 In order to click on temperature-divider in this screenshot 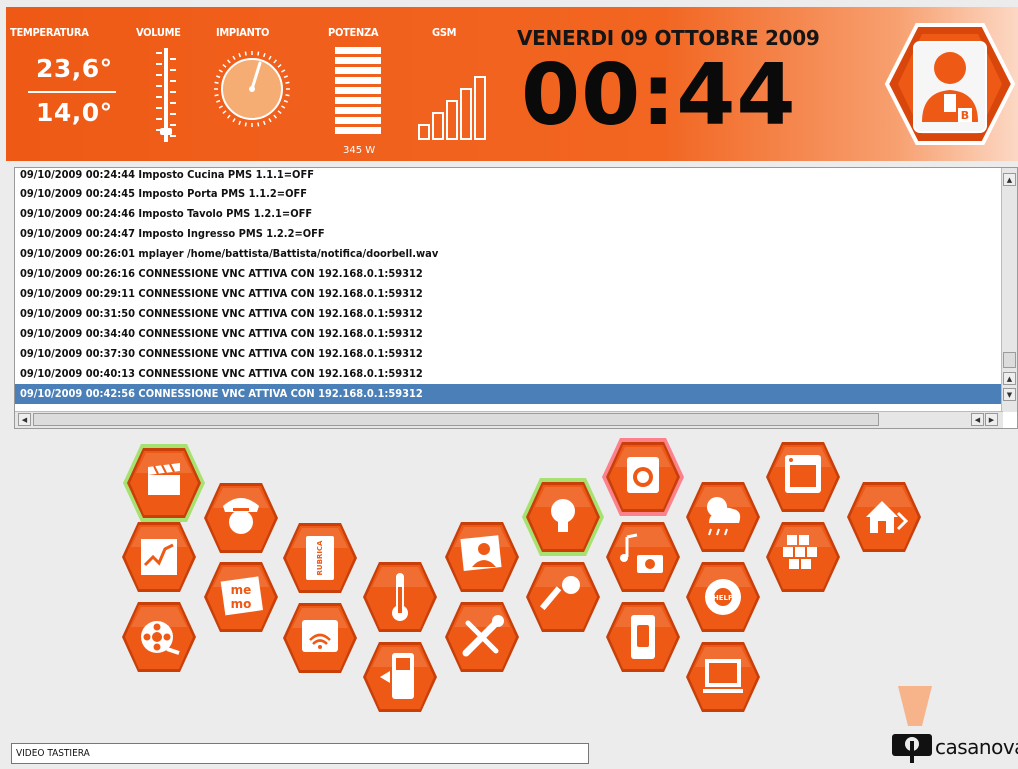, I will do `click(72, 92)`.